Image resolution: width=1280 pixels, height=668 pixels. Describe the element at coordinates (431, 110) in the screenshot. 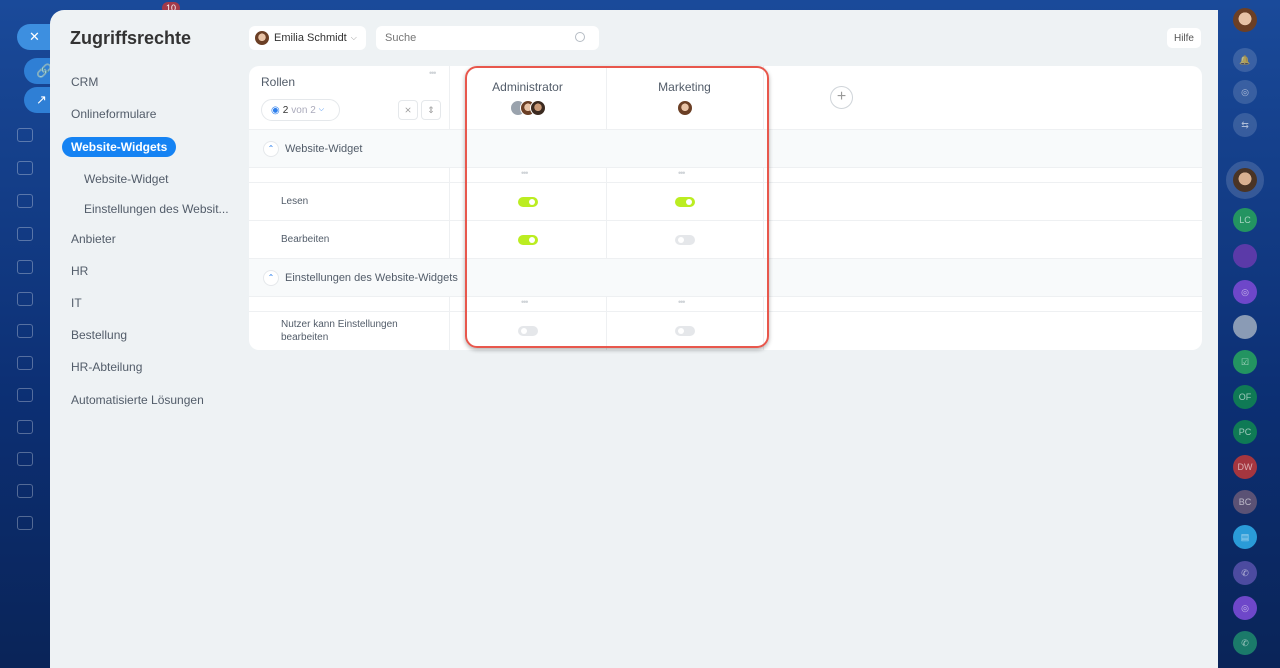

I see `expand-all-button: ⇕` at that location.